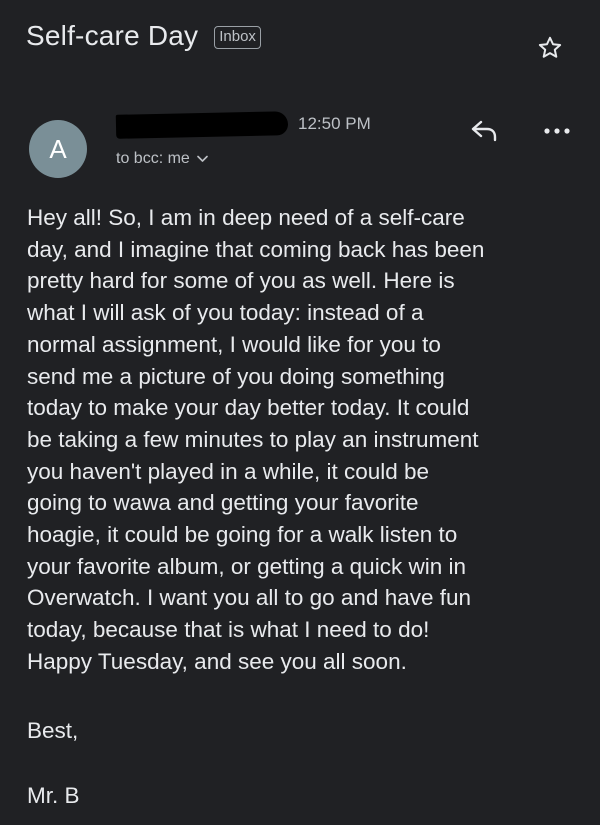 The height and width of the screenshot is (825, 600). I want to click on recipients-toggle: to bcc: me, so click(162, 159).